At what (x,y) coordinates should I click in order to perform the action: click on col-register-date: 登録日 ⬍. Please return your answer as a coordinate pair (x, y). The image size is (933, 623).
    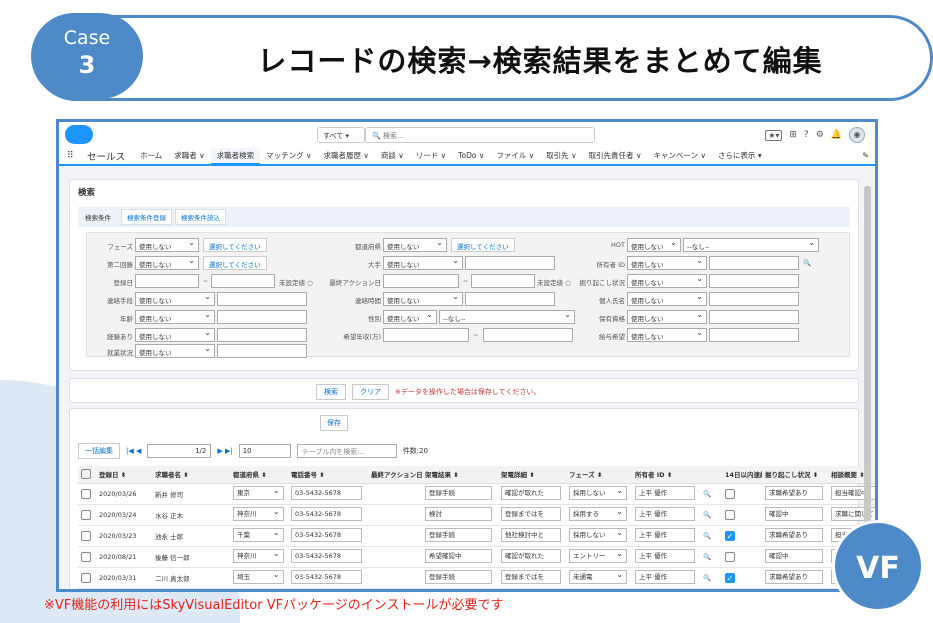
    Looking at the image, I should click on (124, 475).